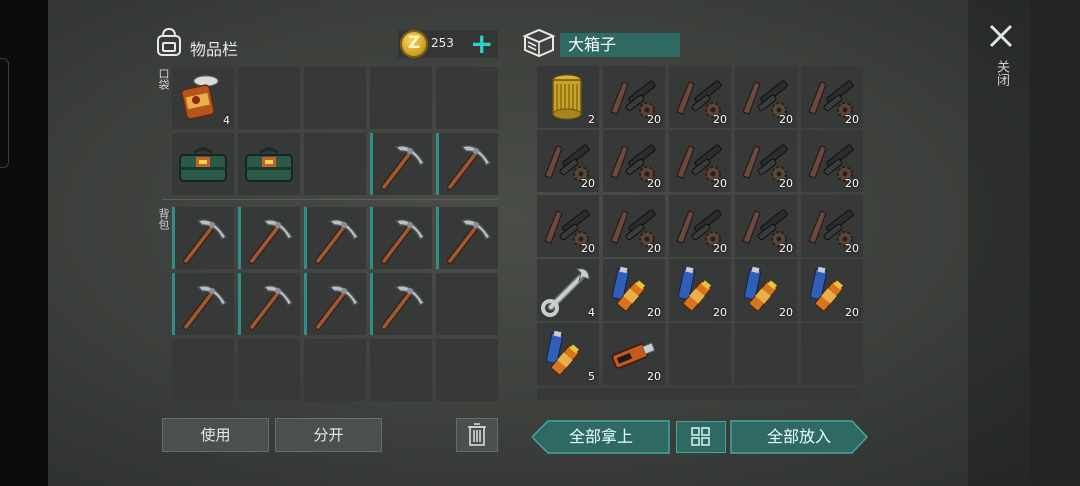 The height and width of the screenshot is (486, 1080). What do you see at coordinates (591, 119) in the screenshot?
I see `item-quantity: 2` at bounding box center [591, 119].